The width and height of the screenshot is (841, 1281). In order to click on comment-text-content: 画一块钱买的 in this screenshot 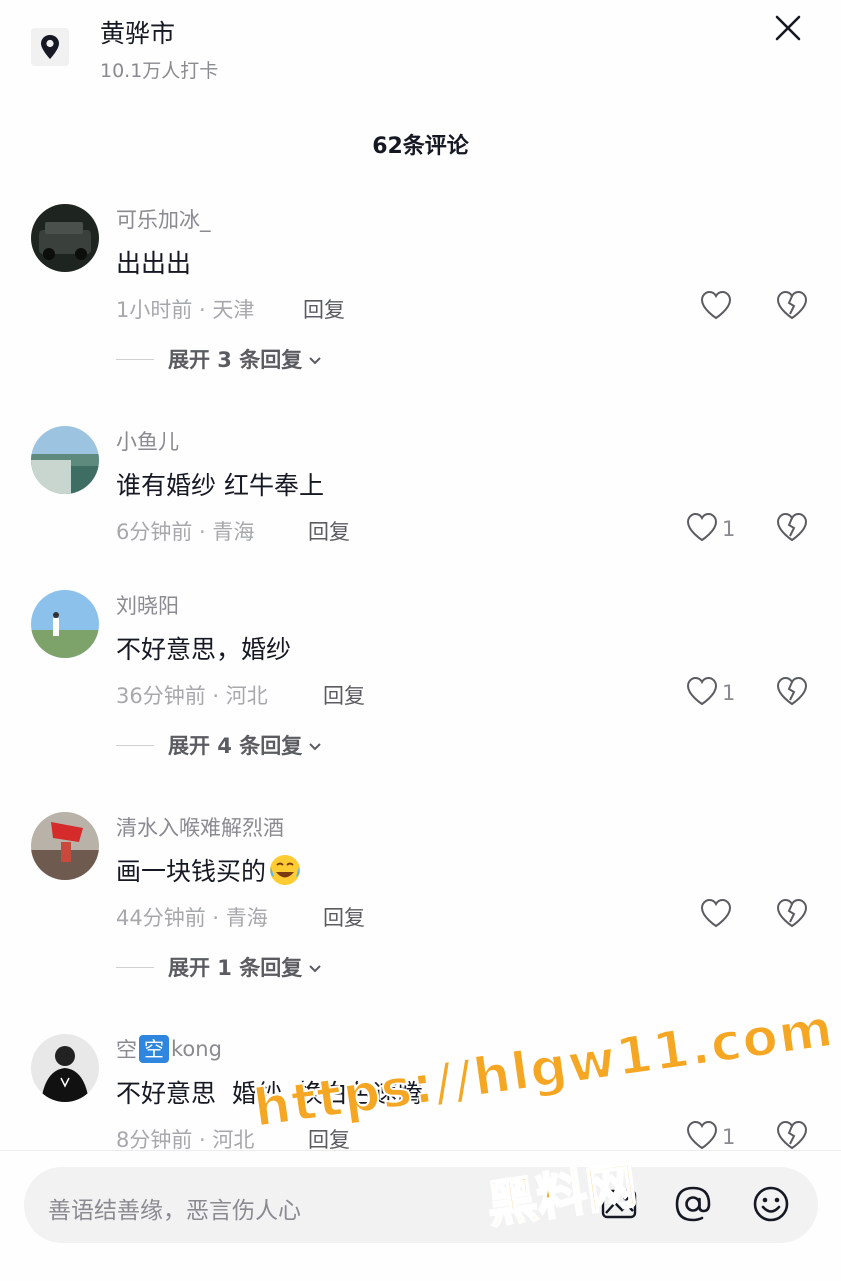, I will do `click(191, 871)`.